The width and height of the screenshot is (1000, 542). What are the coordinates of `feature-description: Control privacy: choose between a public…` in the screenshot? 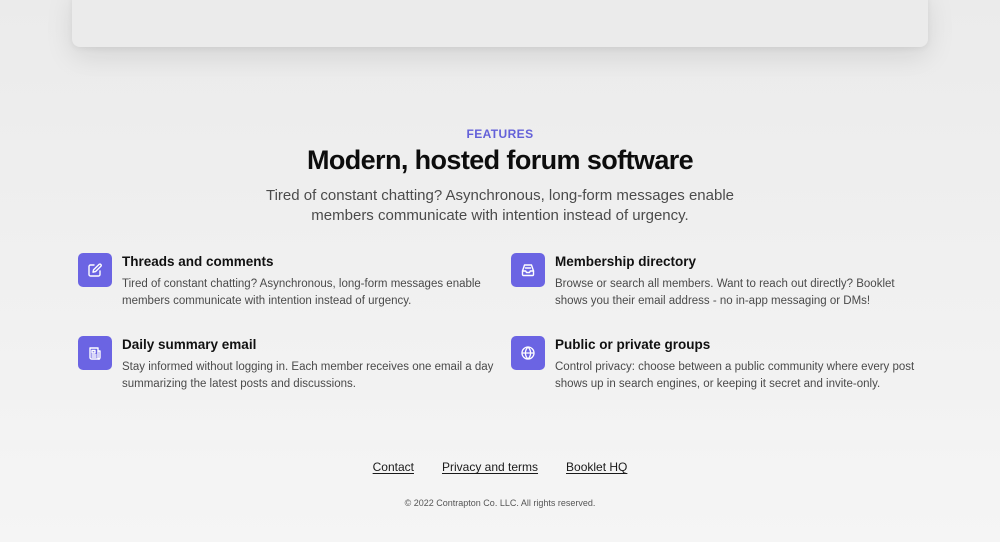 It's located at (735, 375).